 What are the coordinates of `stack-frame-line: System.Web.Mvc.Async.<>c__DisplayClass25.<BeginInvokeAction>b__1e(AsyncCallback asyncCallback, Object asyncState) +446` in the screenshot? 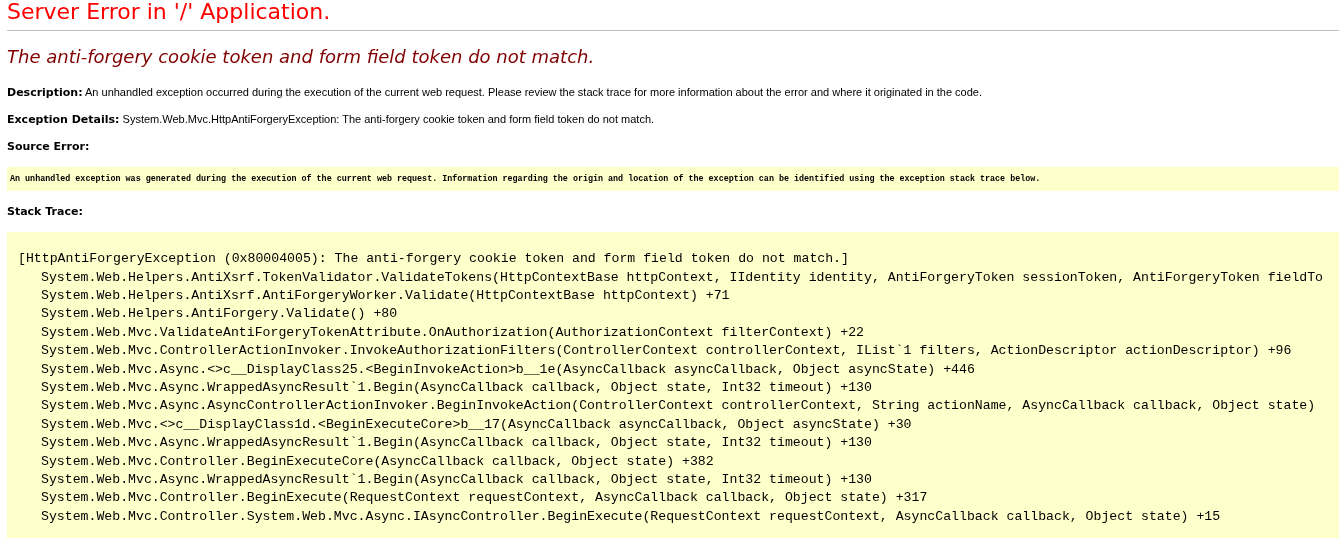 It's located at (508, 369).